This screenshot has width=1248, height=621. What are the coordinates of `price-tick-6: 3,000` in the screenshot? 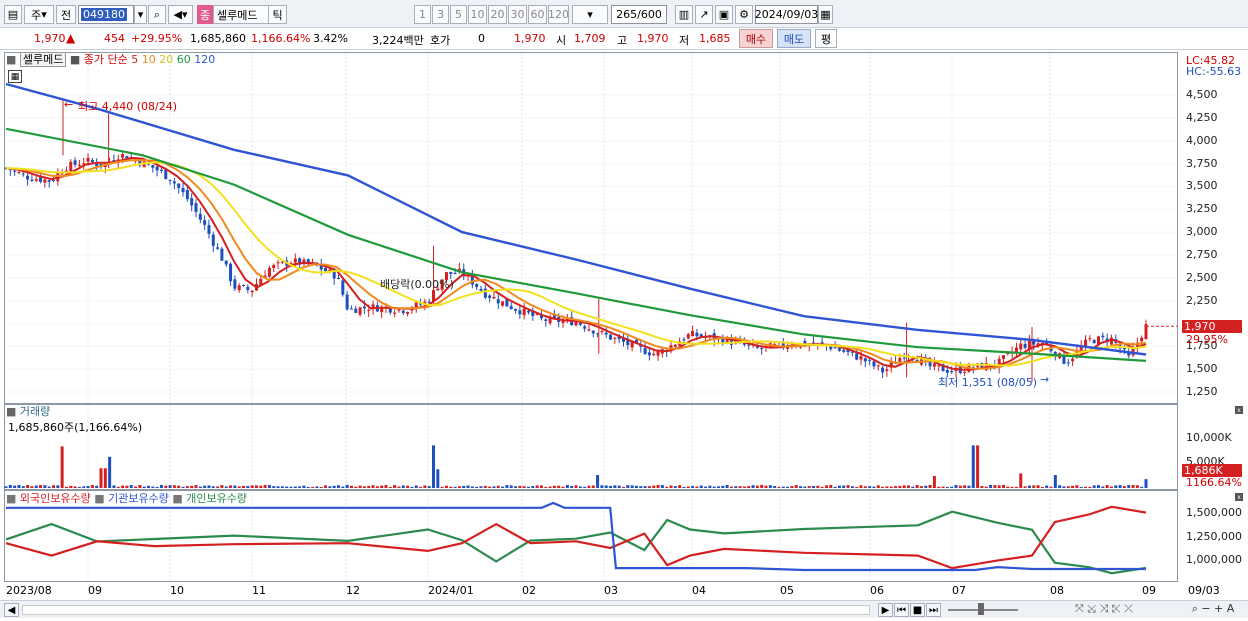 It's located at (1202, 232).